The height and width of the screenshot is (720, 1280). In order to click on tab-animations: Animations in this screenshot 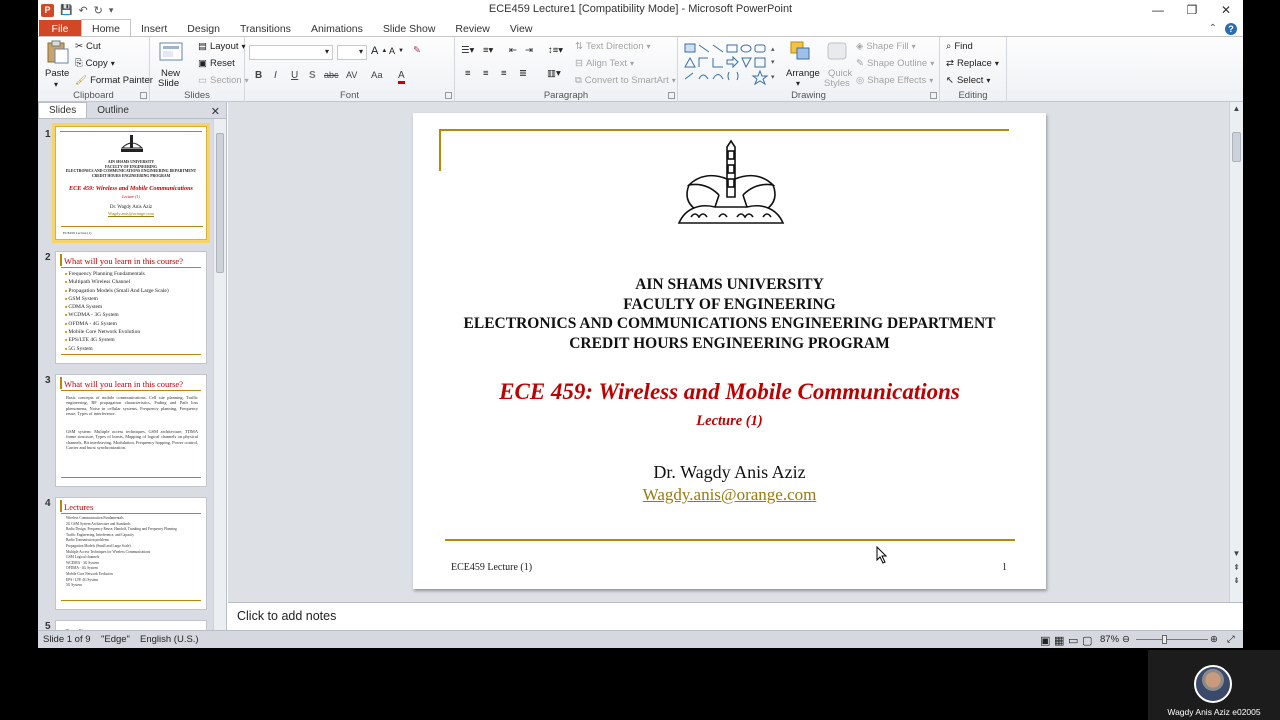, I will do `click(337, 28)`.